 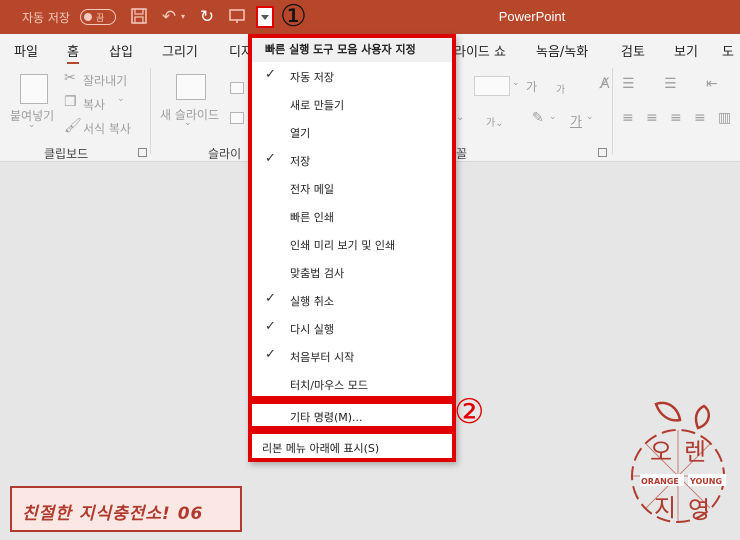 What do you see at coordinates (562, 50) in the screenshot?
I see `tab-record: 녹음/녹화` at bounding box center [562, 50].